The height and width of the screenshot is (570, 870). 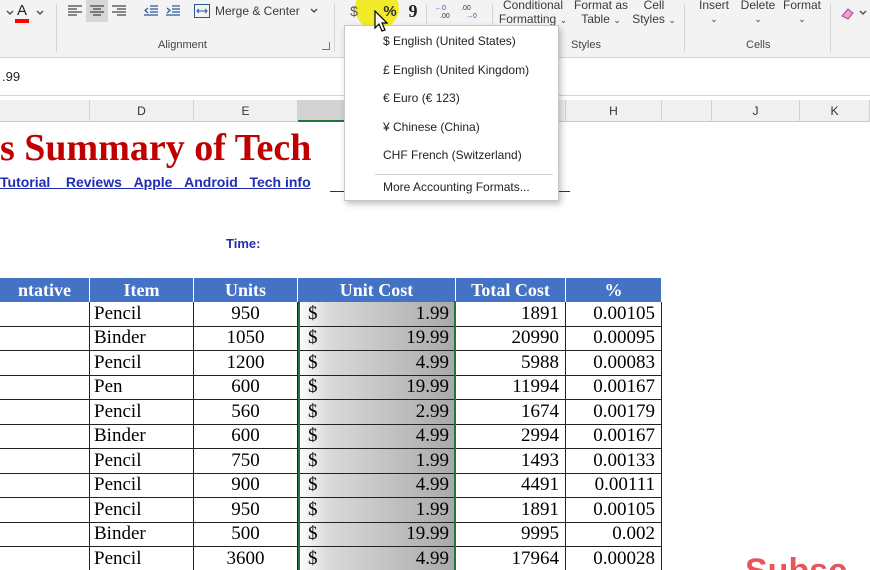 What do you see at coordinates (151, 11) in the screenshot?
I see `decrease-indent-button` at bounding box center [151, 11].